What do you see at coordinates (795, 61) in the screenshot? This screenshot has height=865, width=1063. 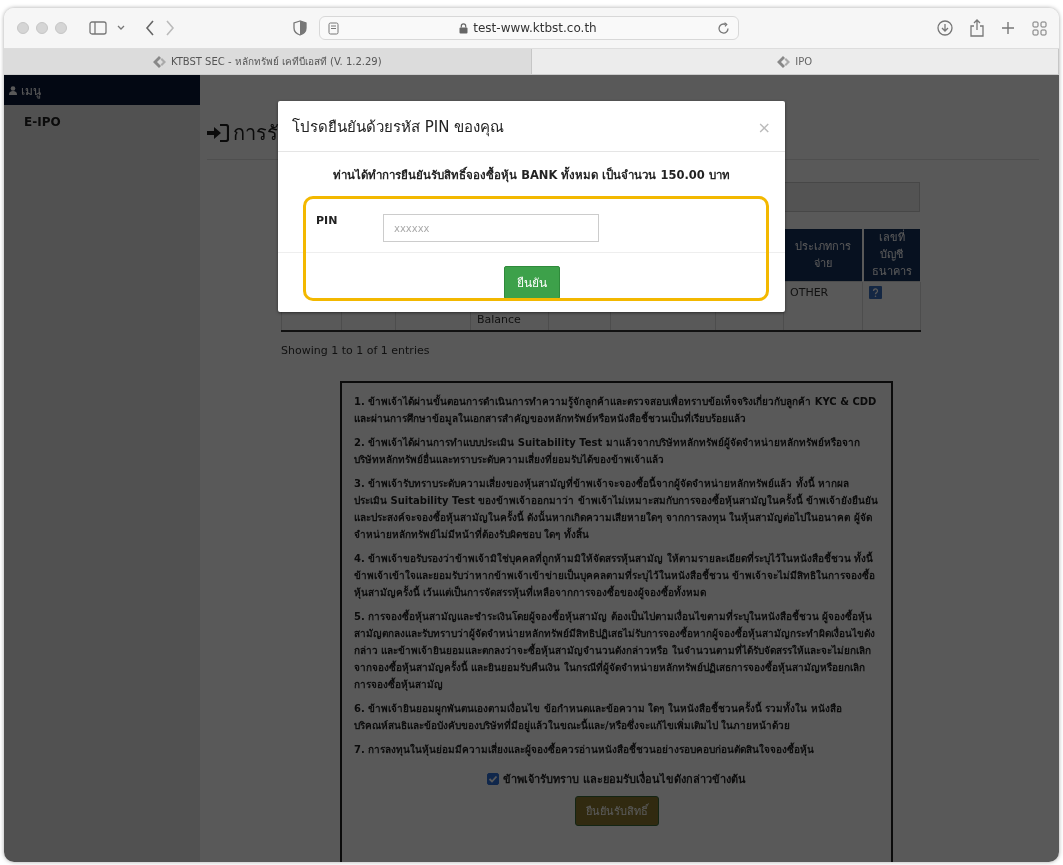 I see `browser-tab: IPO` at bounding box center [795, 61].